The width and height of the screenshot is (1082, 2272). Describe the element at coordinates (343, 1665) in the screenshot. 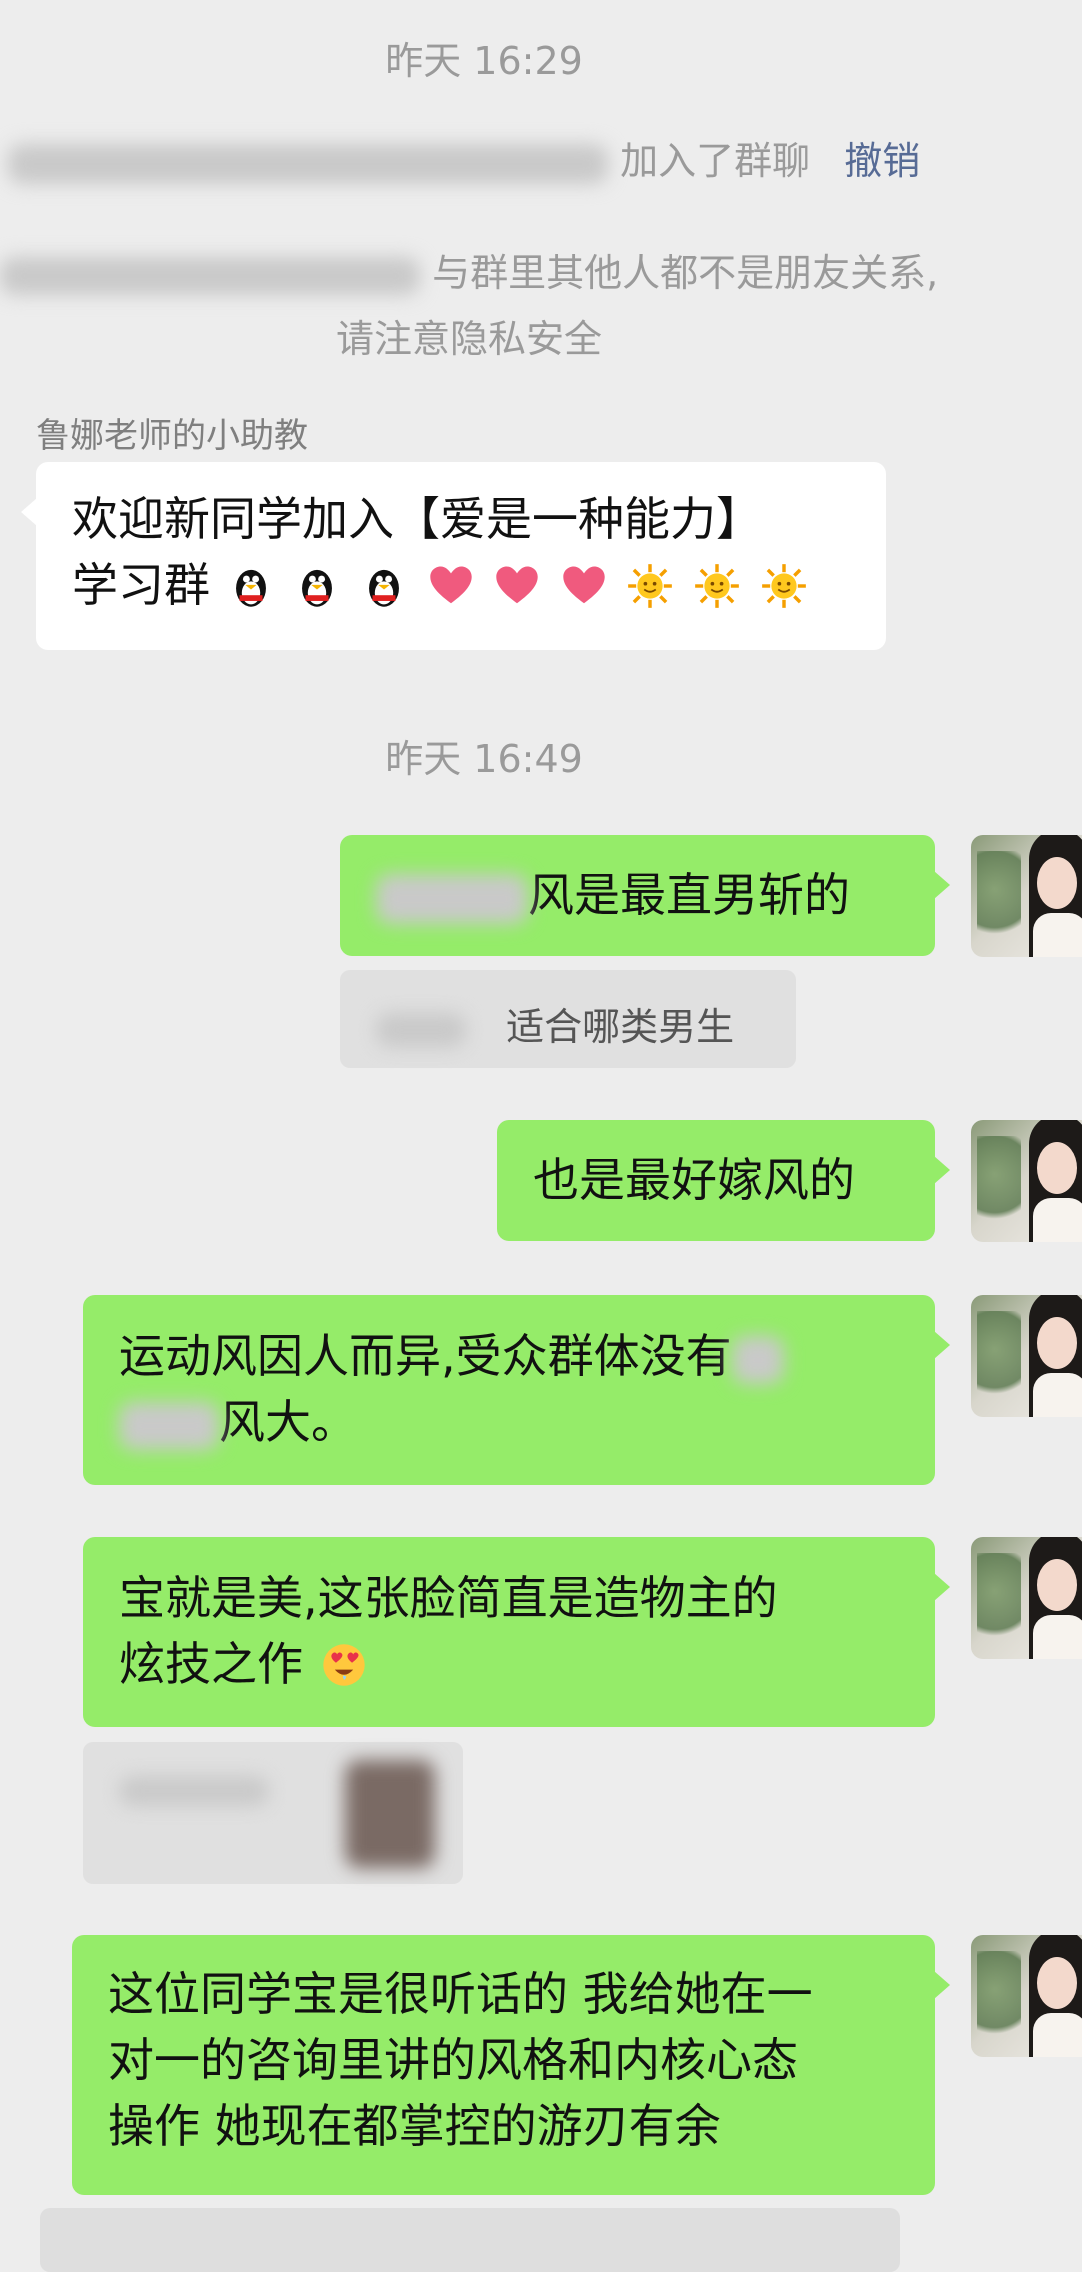

I see `heart-eyes-emoji` at that location.